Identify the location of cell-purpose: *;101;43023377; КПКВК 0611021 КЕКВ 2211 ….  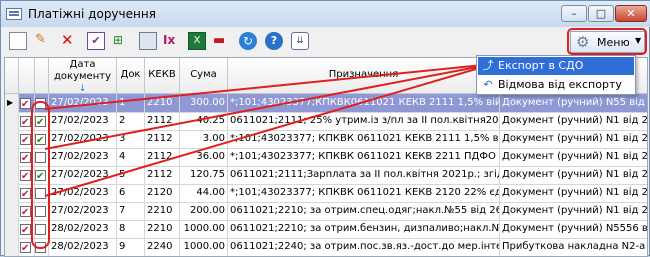
(364, 157).